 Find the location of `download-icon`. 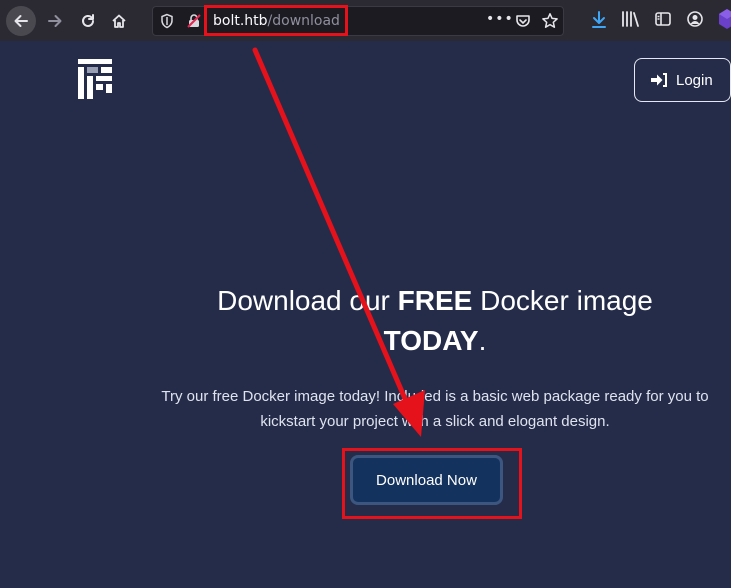

download-icon is located at coordinates (599, 20).